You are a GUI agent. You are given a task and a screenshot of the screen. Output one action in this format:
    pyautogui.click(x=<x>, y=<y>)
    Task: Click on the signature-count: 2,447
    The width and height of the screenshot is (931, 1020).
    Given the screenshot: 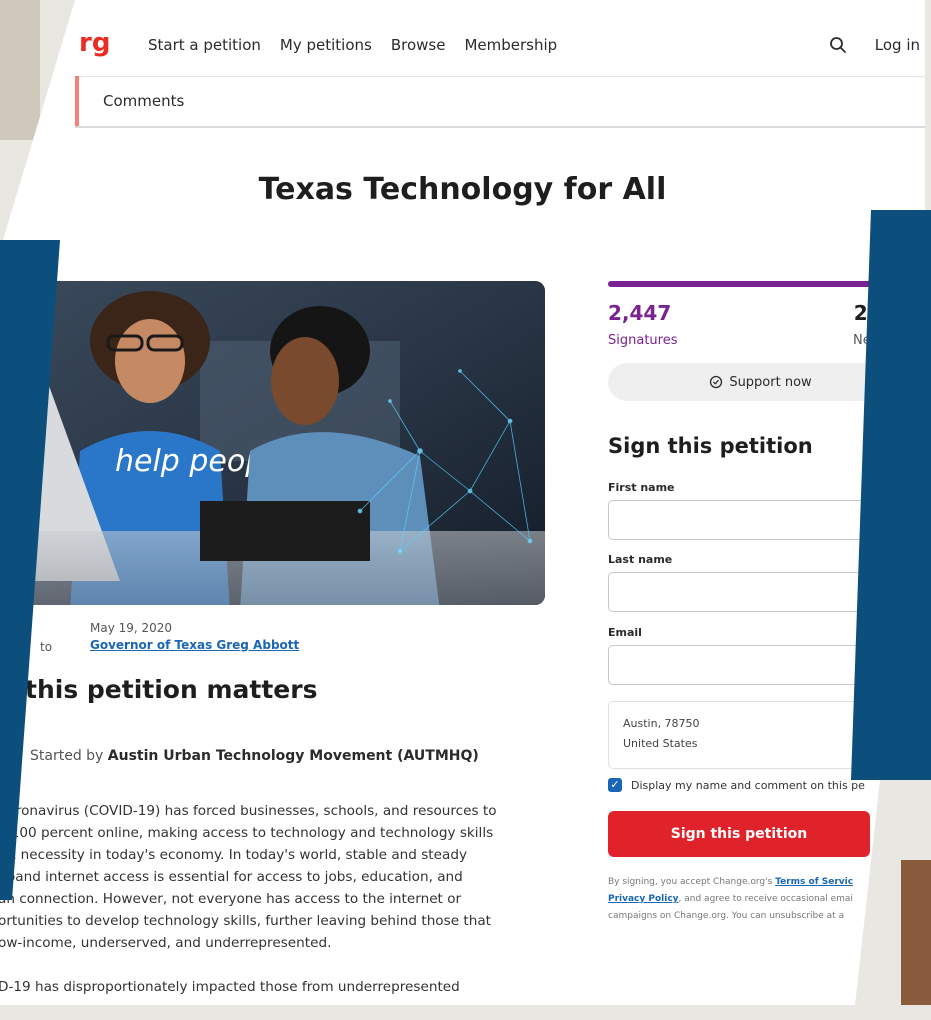 What is the action you would take?
    pyautogui.click(x=640, y=313)
    